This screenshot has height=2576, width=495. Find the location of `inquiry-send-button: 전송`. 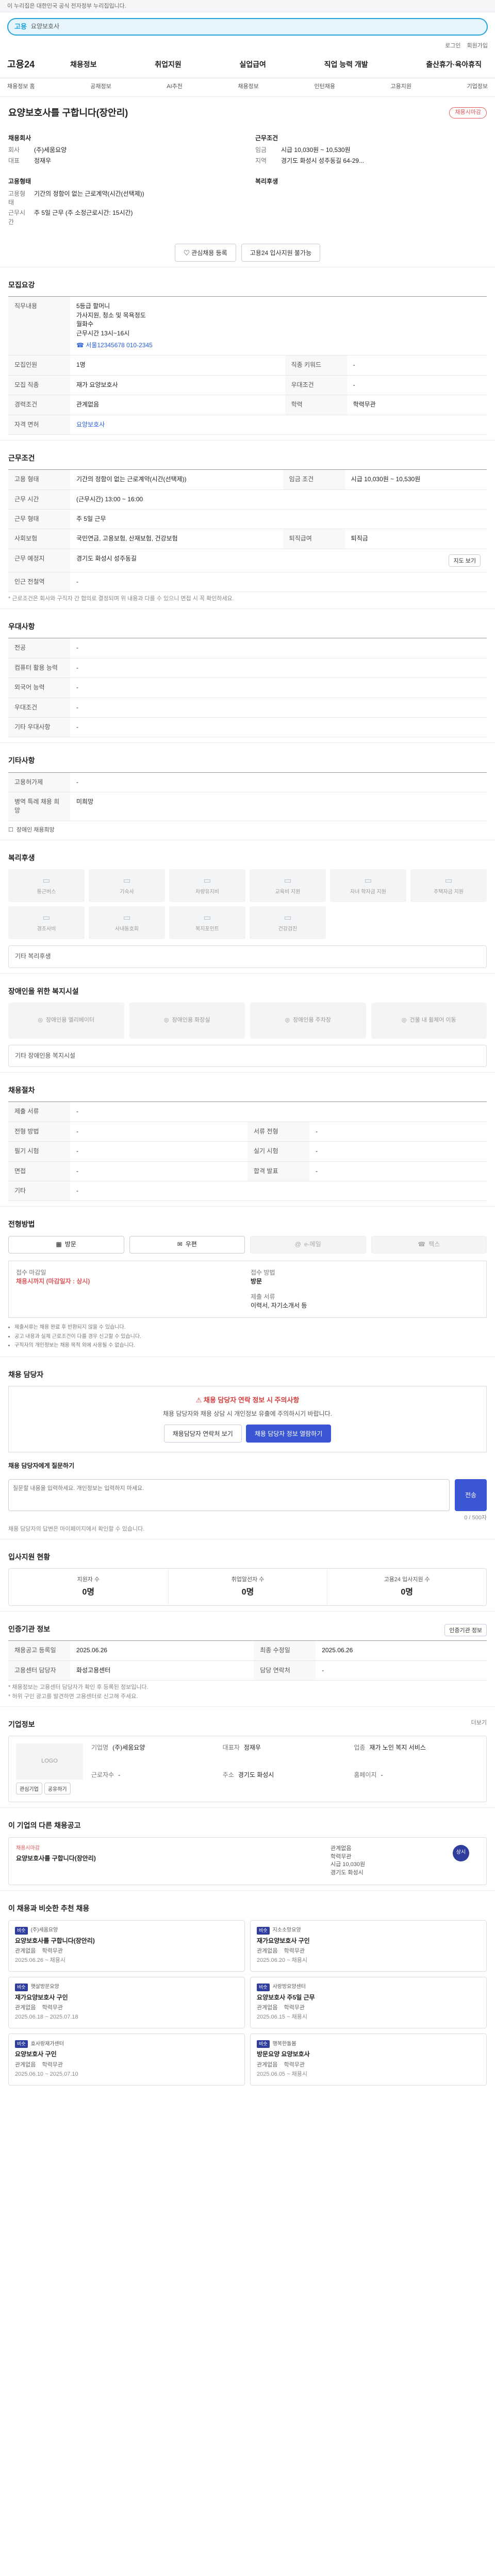

inquiry-send-button: 전송 is located at coordinates (471, 1495).